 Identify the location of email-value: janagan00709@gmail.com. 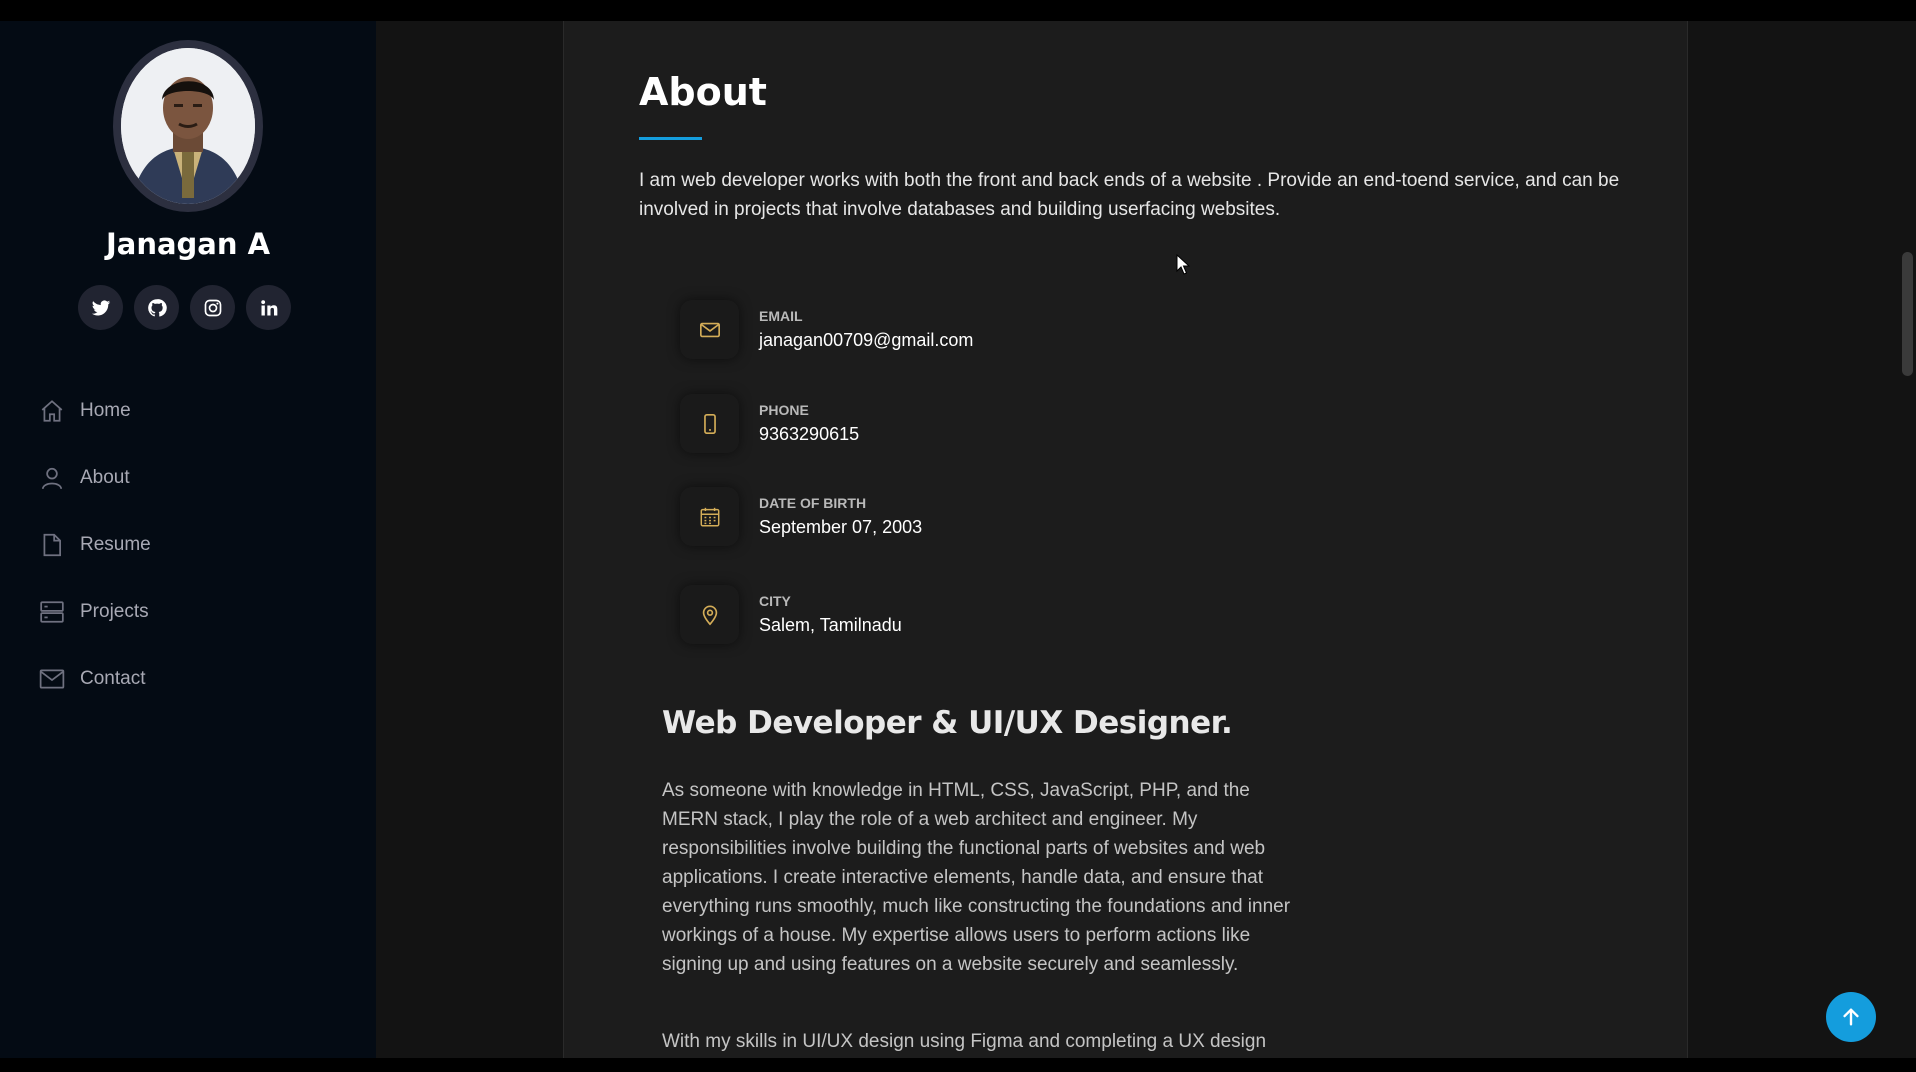
(866, 340).